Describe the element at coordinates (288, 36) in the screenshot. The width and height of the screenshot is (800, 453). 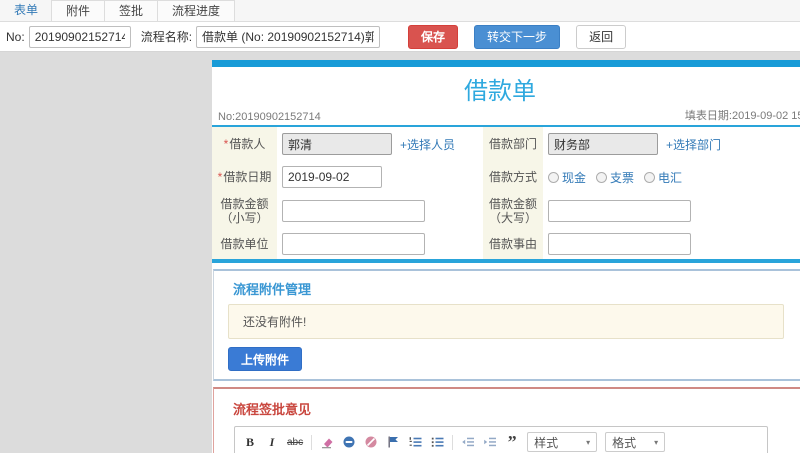
I see `process-name-input` at that location.